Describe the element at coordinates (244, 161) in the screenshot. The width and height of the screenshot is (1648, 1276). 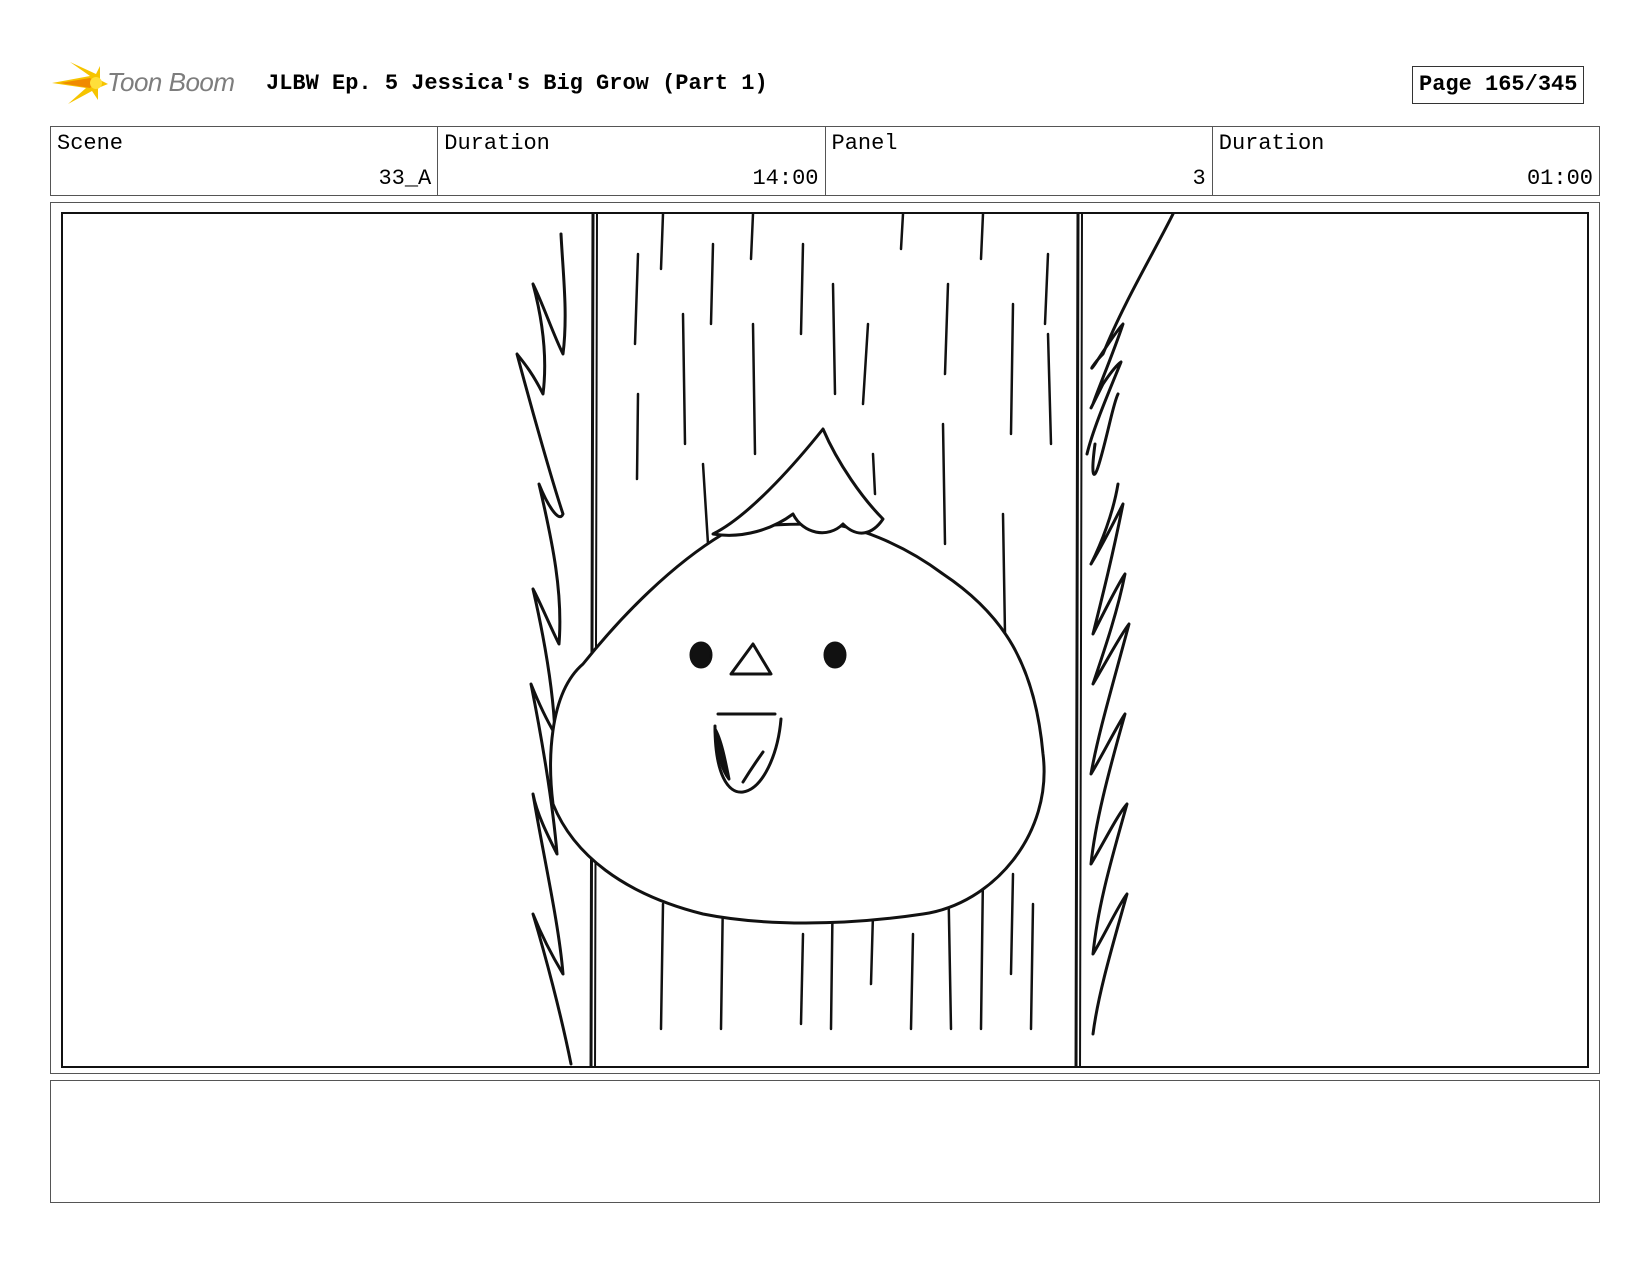
I see `scene-cell: Scene 33_A` at that location.